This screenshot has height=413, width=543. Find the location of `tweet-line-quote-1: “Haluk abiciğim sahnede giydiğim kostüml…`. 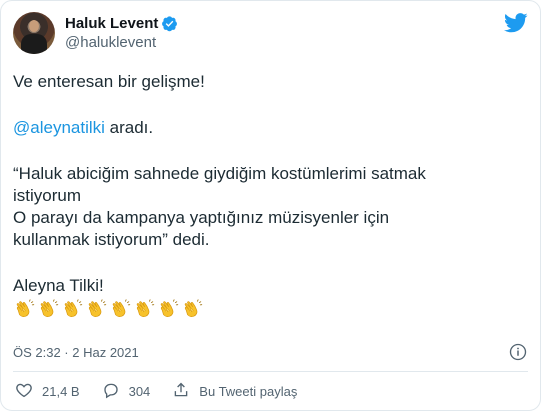

tweet-line-quote-1: “Haluk abiciğim sahnede giydiğim kostüml… is located at coordinates (219, 173).